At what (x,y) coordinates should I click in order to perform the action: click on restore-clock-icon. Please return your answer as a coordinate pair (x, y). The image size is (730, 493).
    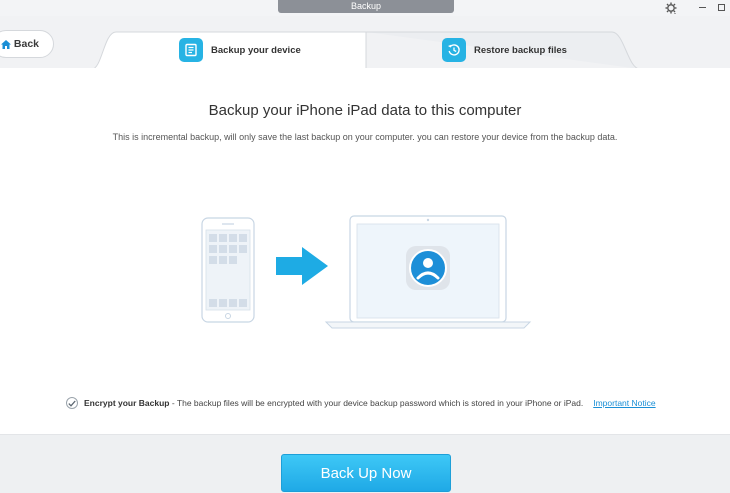
    Looking at the image, I should click on (454, 50).